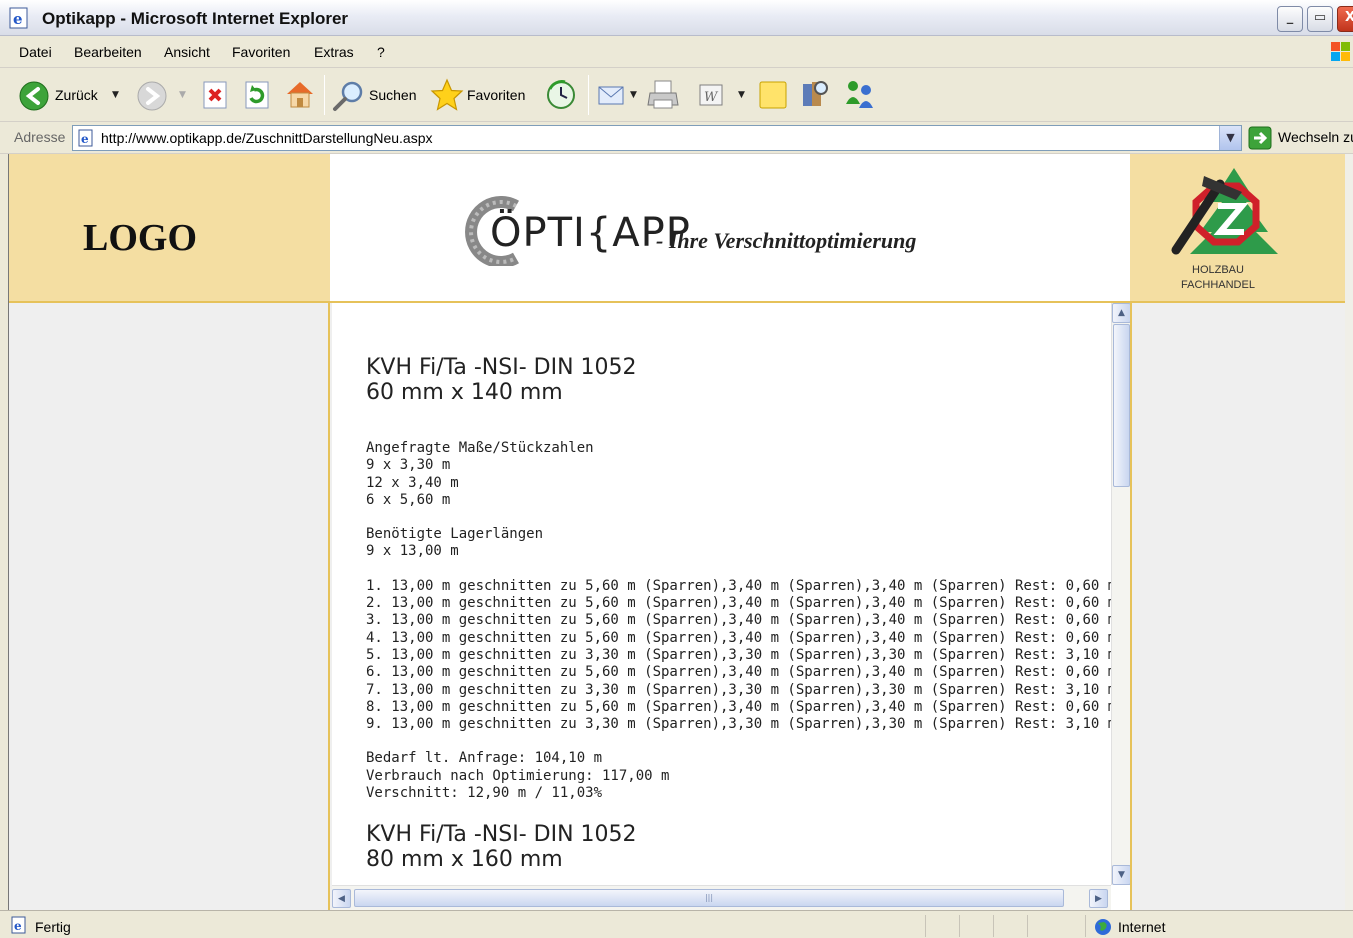  Describe the element at coordinates (1142, 927) in the screenshot. I see `zone-text: Internet` at that location.